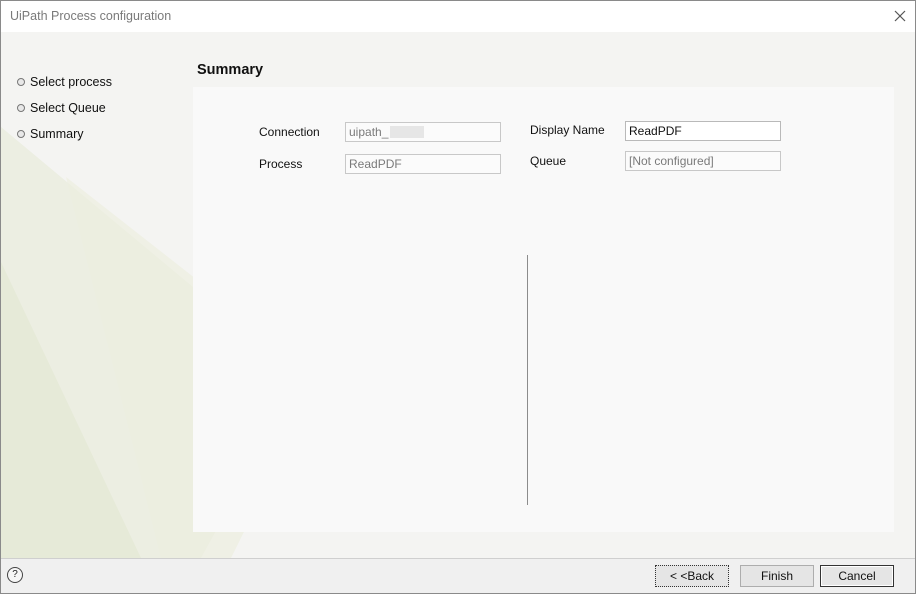 This screenshot has width=916, height=594. I want to click on wizard-steps: Select process Select Queue Summary, so click(64, 113).